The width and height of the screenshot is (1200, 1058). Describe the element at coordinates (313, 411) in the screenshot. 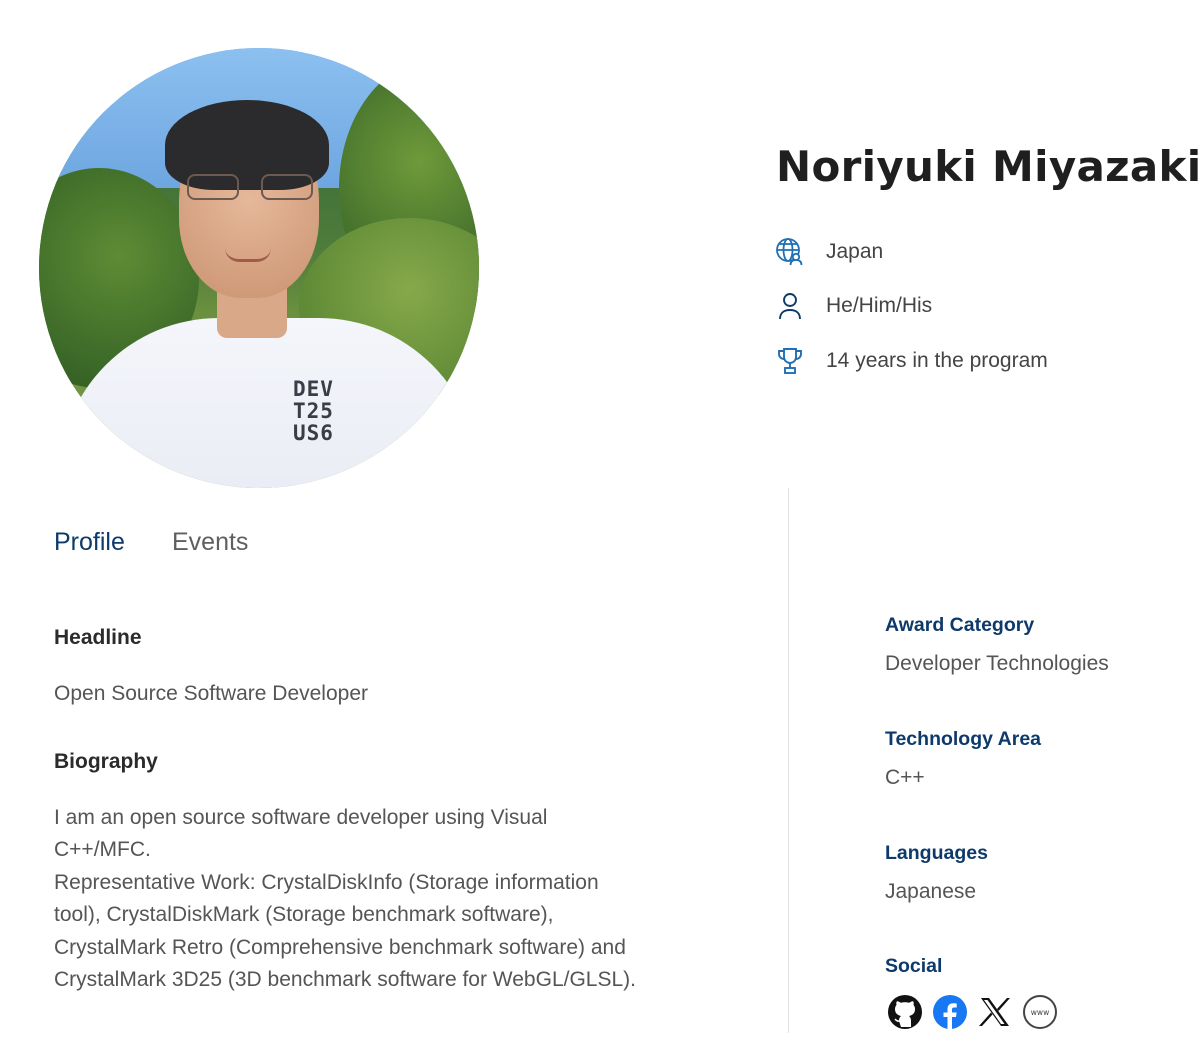

I see `shirt-print: DEV T25 US6` at that location.